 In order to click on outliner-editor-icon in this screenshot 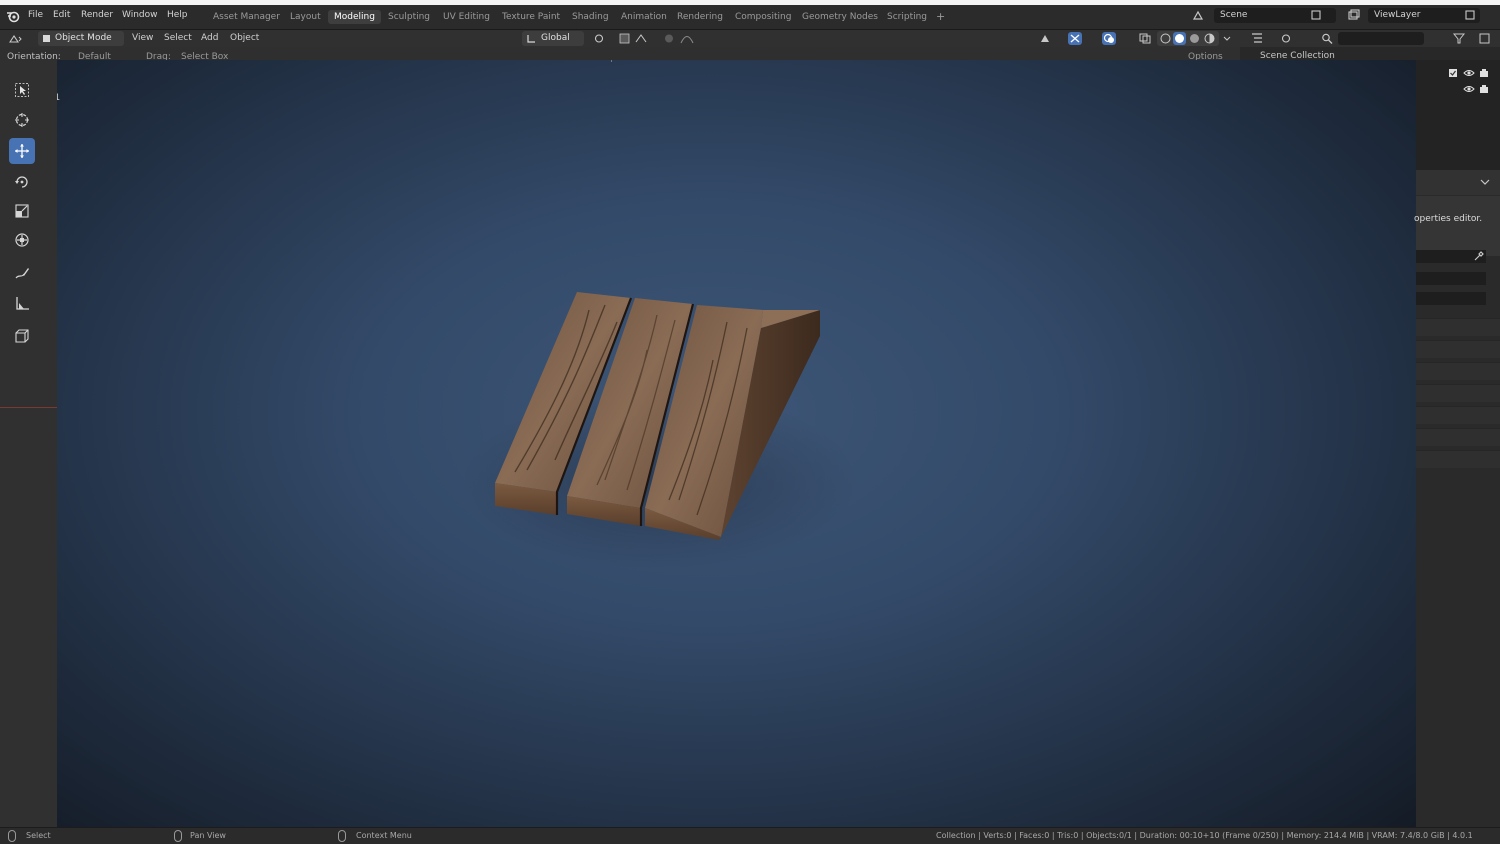, I will do `click(1257, 38)`.